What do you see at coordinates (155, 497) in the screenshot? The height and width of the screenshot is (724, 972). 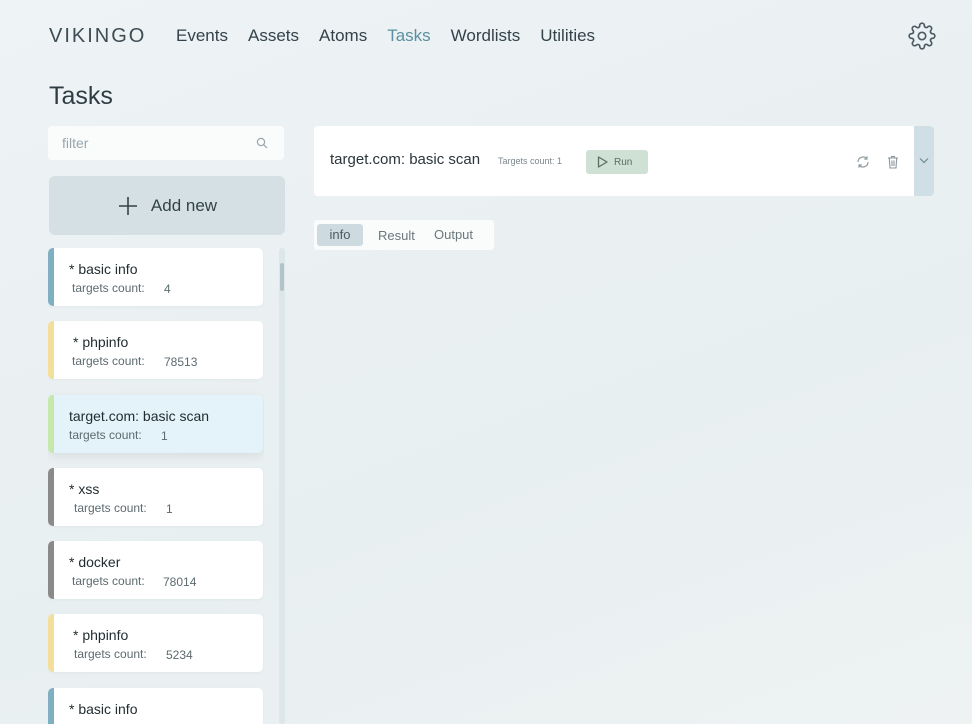 I see `task-card: * xss targets count: 1` at bounding box center [155, 497].